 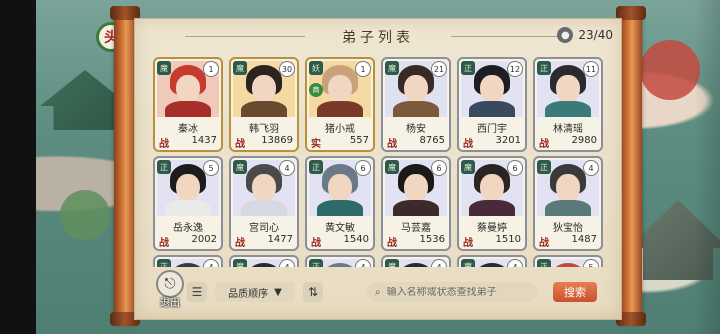 What do you see at coordinates (584, 140) in the screenshot?
I see `power-value: 2980` at bounding box center [584, 140].